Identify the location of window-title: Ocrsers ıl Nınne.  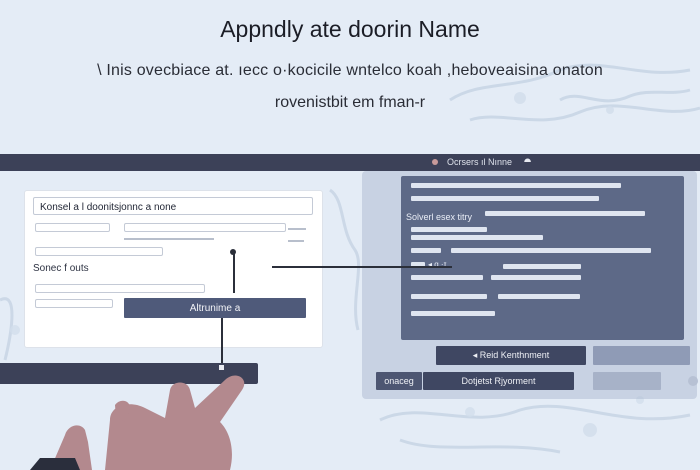
(480, 162).